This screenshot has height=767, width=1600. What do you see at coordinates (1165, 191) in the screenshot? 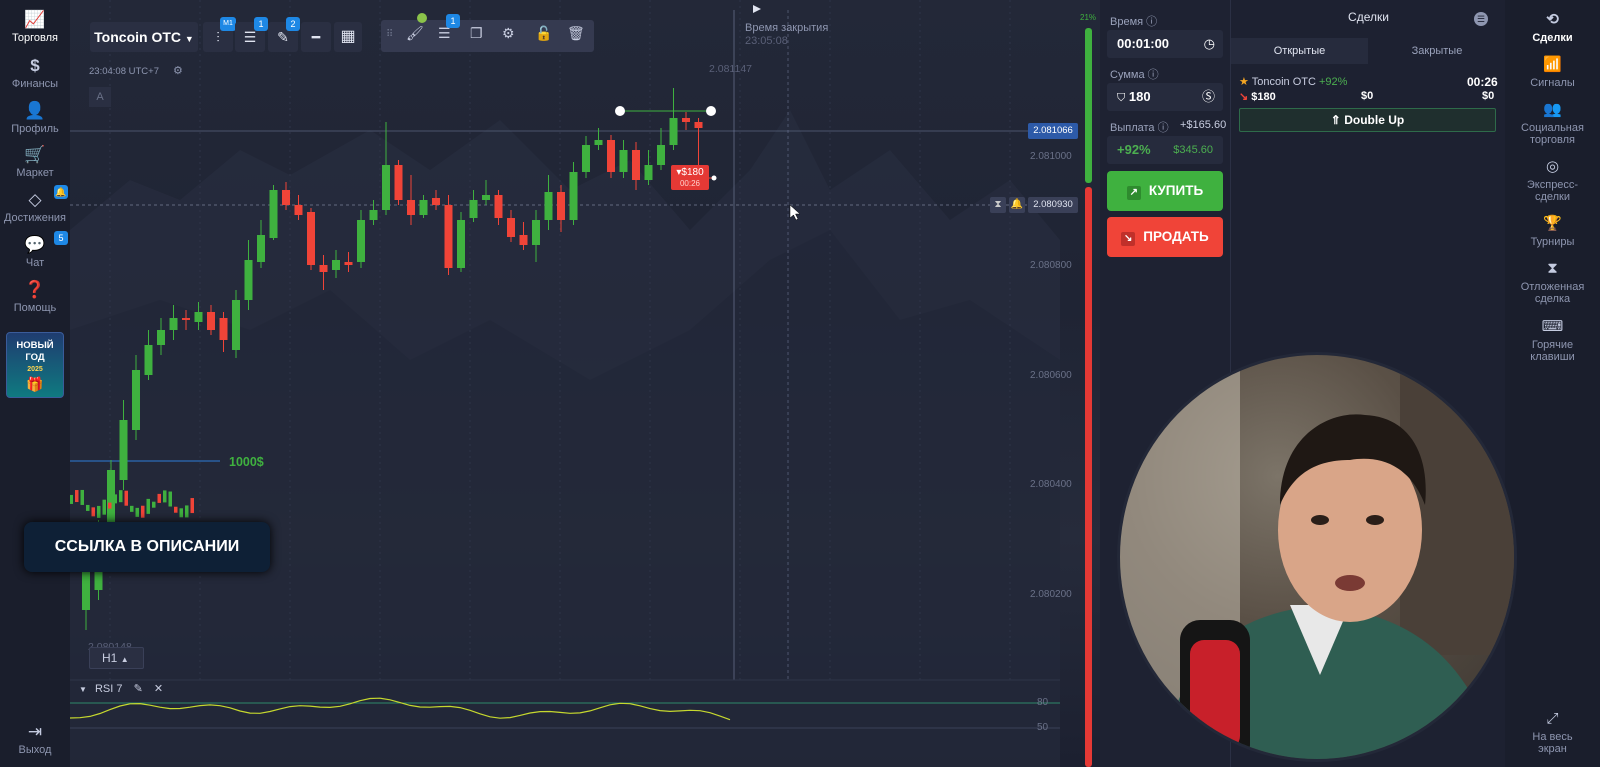
I see `buy-button: ↗ КУПИТЬ` at bounding box center [1165, 191].